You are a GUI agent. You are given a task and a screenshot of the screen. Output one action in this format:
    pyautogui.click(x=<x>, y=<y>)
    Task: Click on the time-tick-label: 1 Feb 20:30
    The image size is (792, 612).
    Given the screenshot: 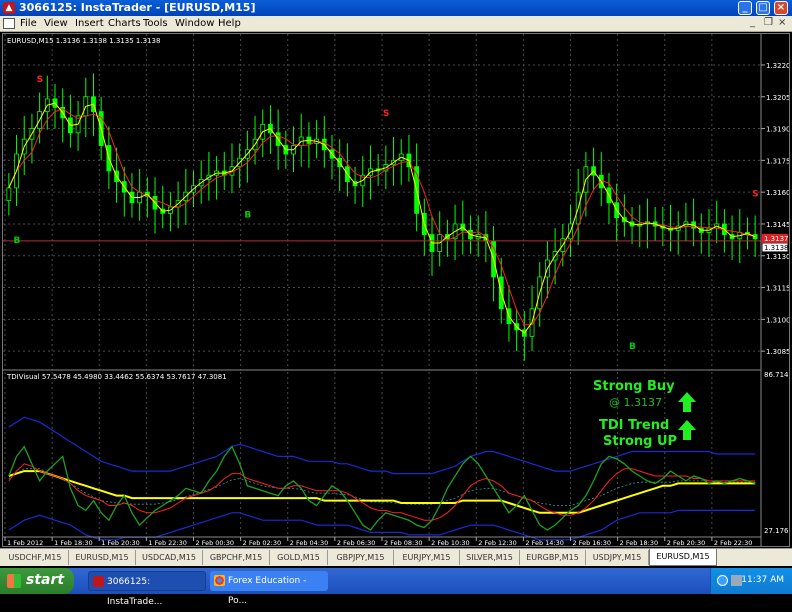 What is the action you would take?
    pyautogui.click(x=120, y=542)
    